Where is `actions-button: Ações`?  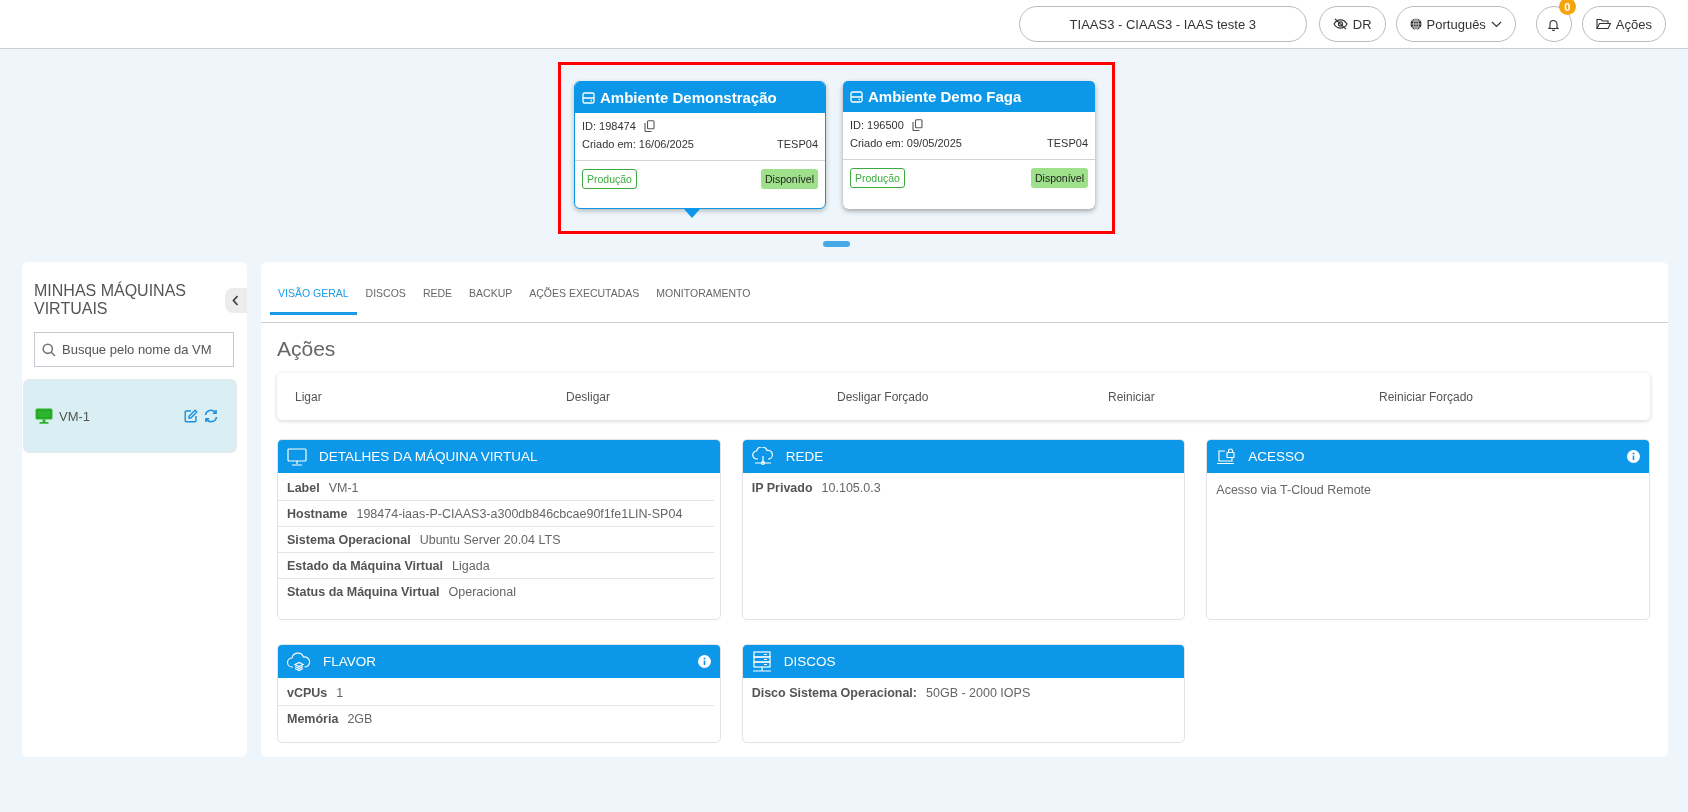
actions-button: Ações is located at coordinates (1623, 24).